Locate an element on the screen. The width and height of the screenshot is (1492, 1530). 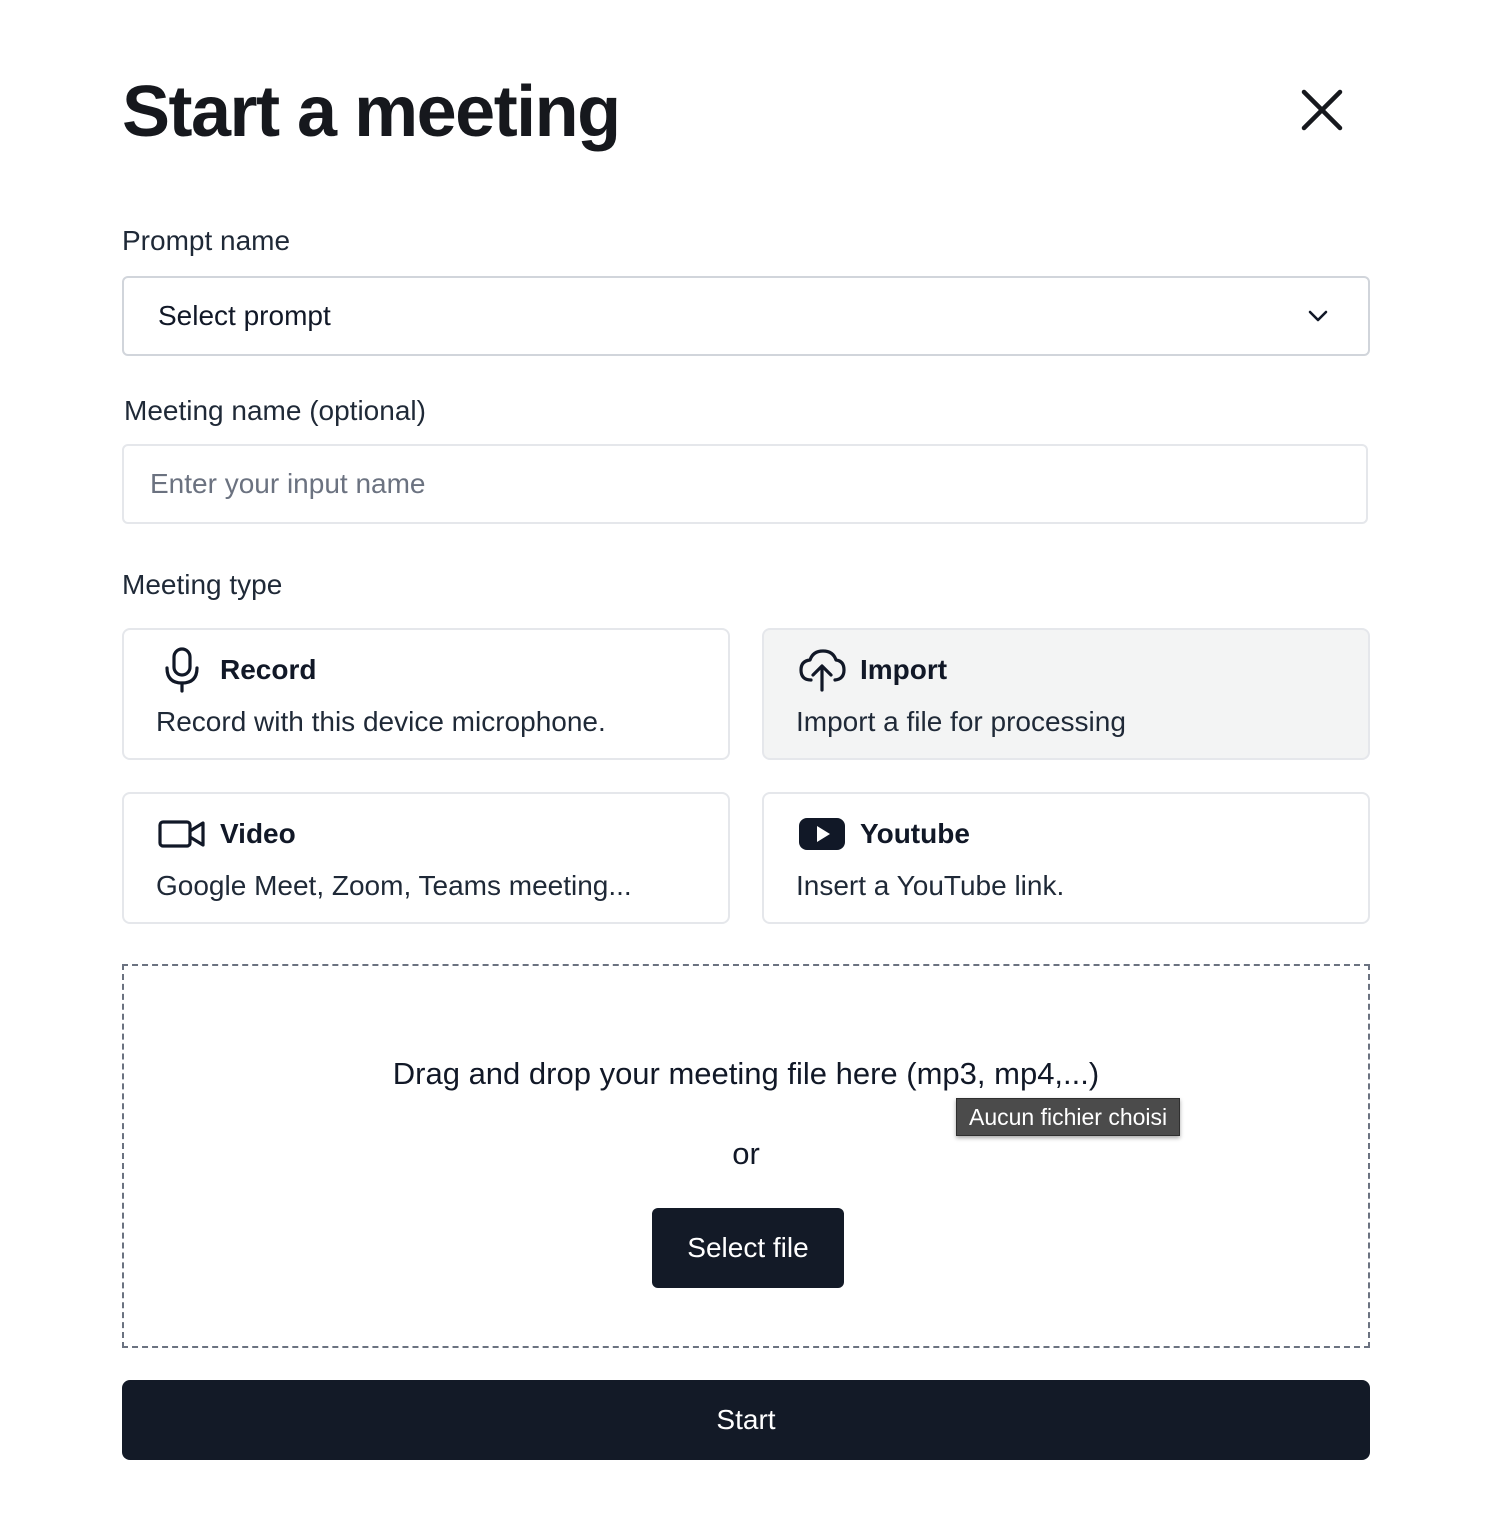
close-button is located at coordinates (1322, 110).